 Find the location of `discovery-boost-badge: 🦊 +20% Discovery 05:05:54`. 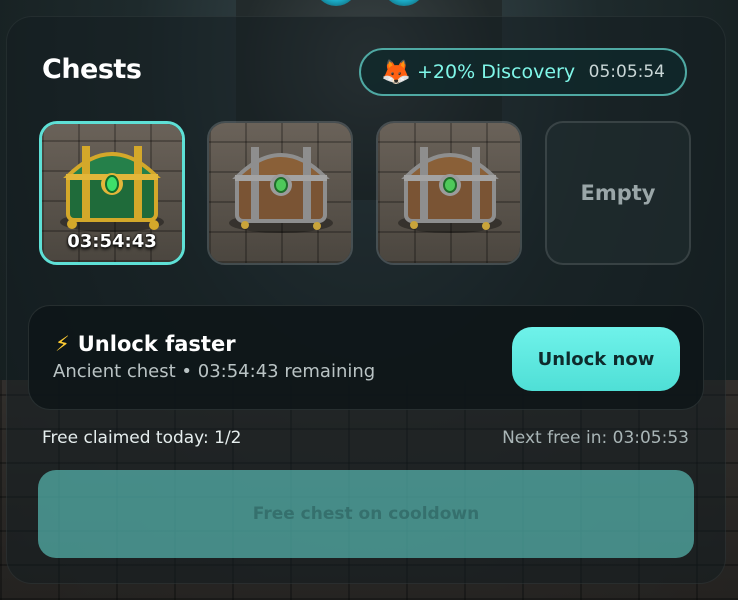

discovery-boost-badge: 🦊 +20% Discovery 05:05:54 is located at coordinates (523, 72).